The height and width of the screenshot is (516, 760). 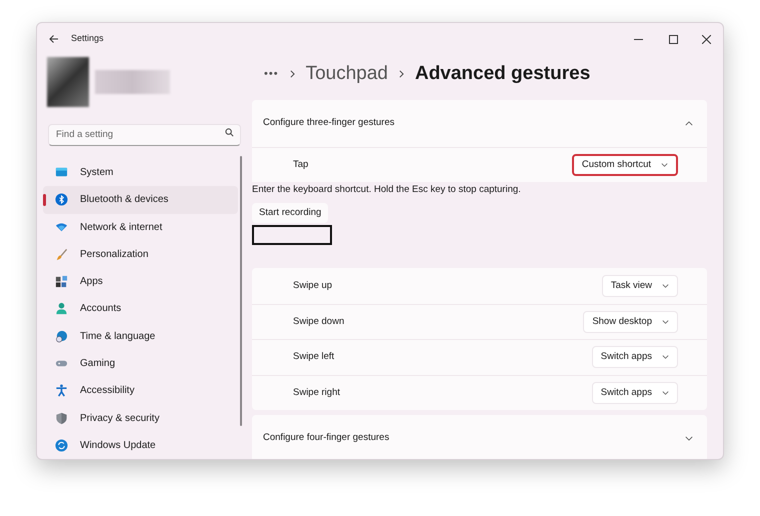 I want to click on apps-icon, so click(x=61, y=281).